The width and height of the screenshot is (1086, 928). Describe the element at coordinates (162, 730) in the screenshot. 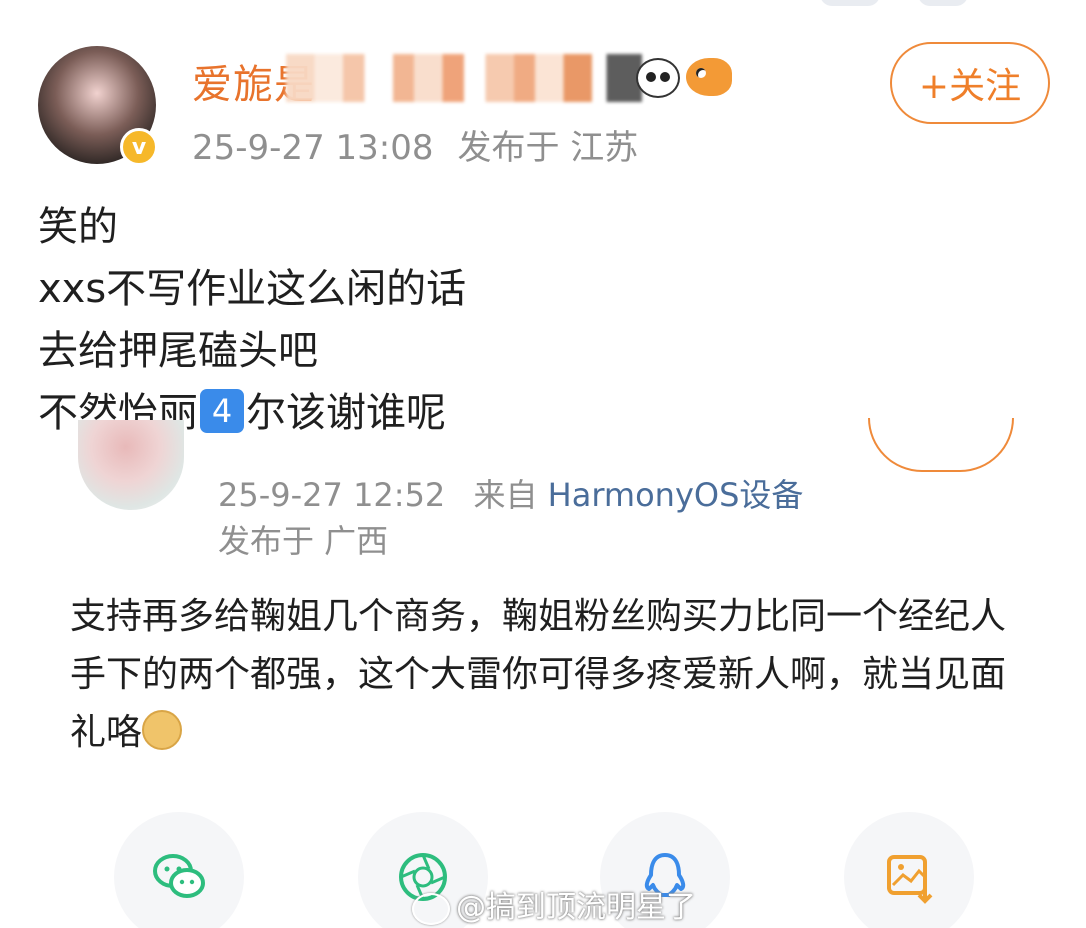

I see `doge-emoji-icon` at that location.